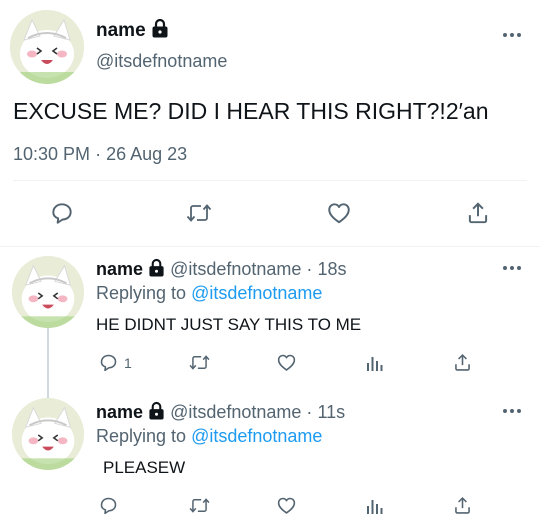 The width and height of the screenshot is (540, 530). Describe the element at coordinates (229, 324) in the screenshot. I see `reply-text: HE DIDNT JUST SAY THIS TO ME` at that location.